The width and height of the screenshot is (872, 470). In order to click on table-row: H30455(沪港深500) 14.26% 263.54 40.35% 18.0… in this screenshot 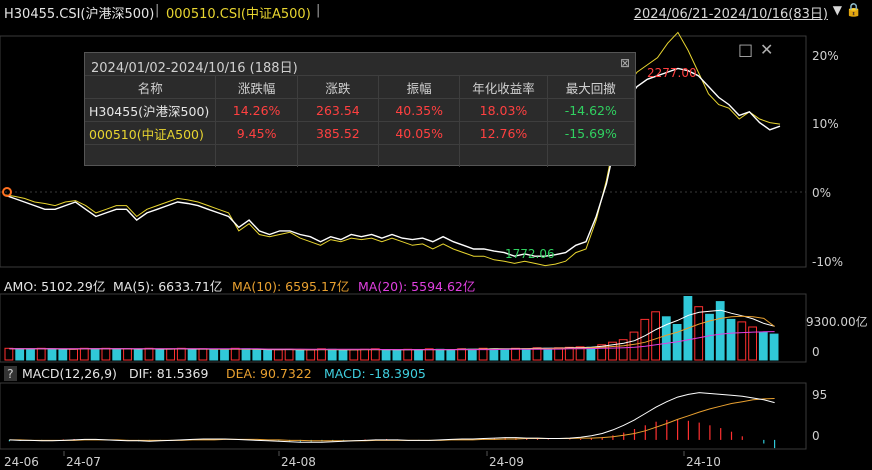, I will do `click(360, 110)`.